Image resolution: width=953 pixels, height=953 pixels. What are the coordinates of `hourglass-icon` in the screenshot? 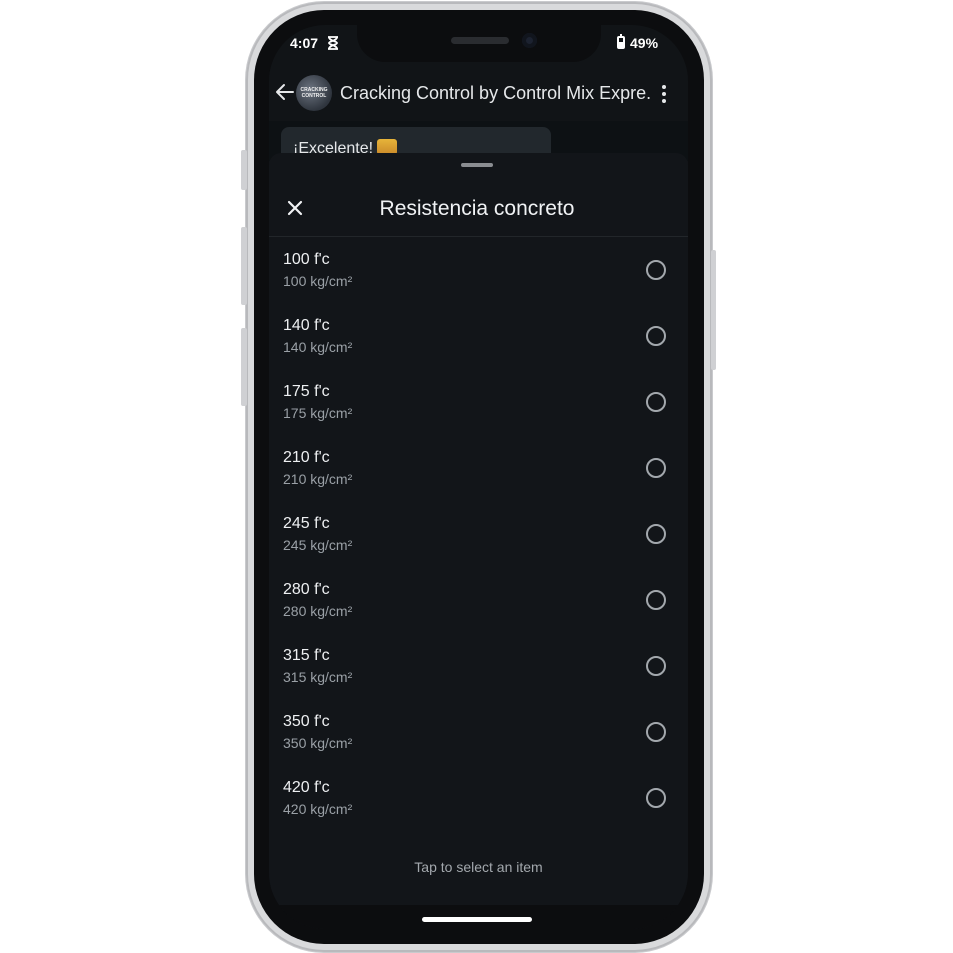 It's located at (333, 43).